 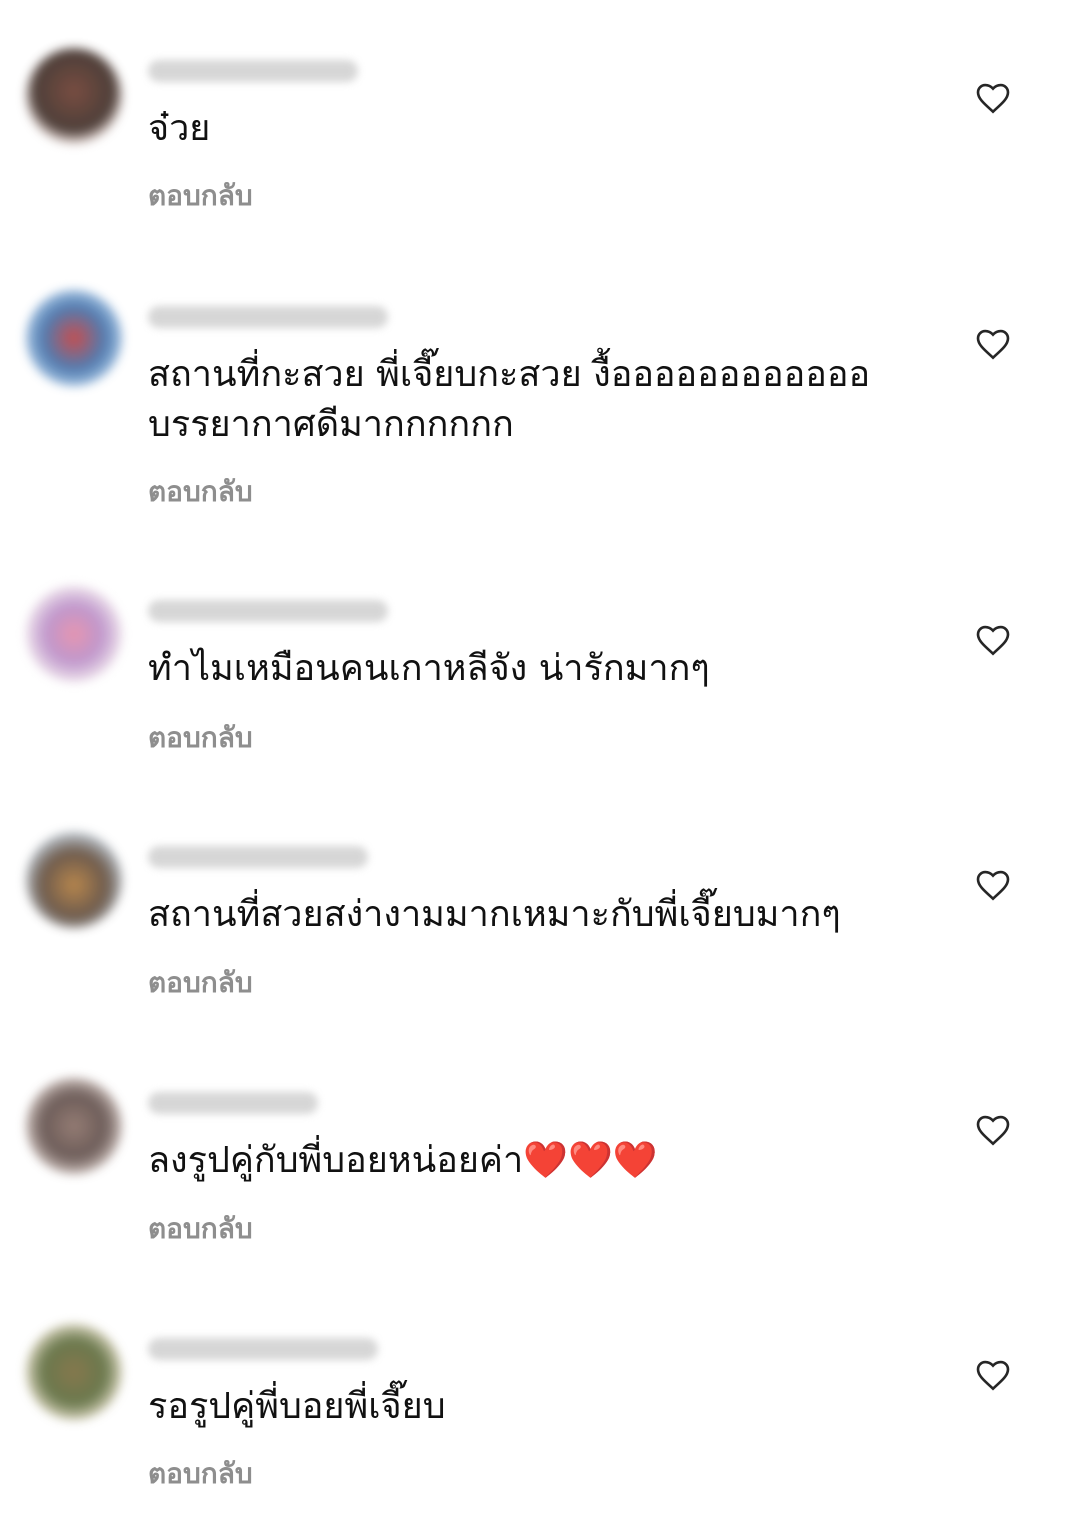 What do you see at coordinates (429, 668) in the screenshot?
I see `comment-text: ทำไมเหมือนคนเกาหลีจัง น่ารักมากๆ` at bounding box center [429, 668].